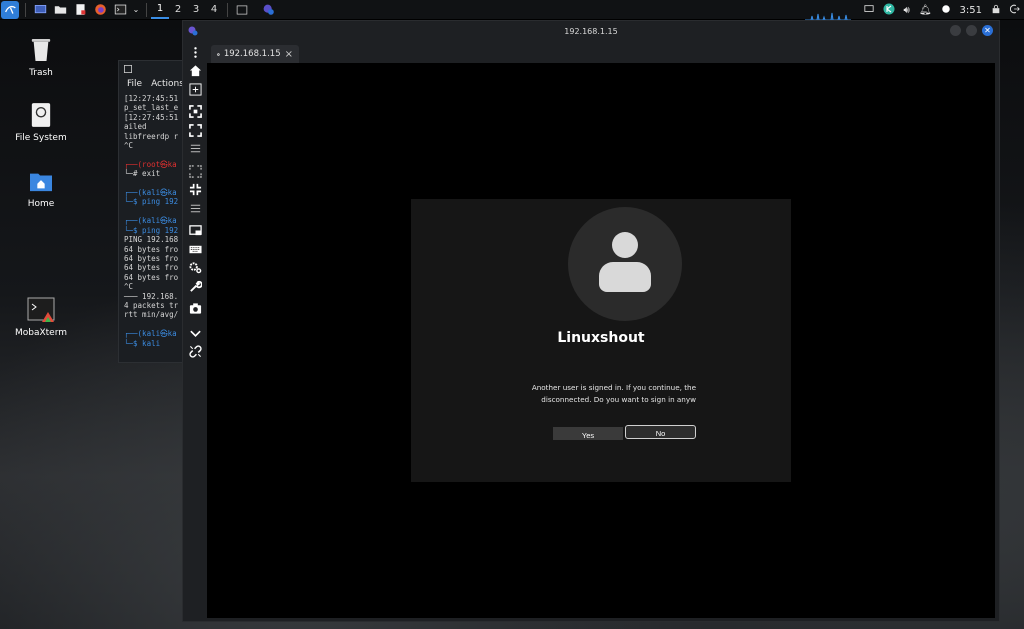  Describe the element at coordinates (60, 10) in the screenshot. I see `file-manager-icon` at that location.